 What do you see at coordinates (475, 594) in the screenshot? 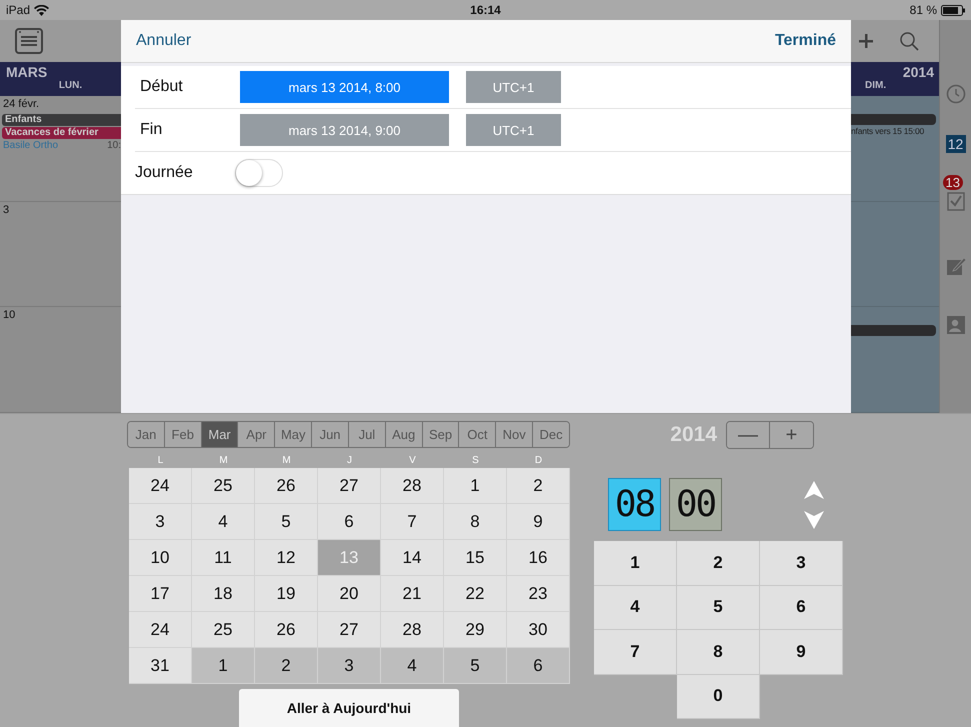
I see `day-cell: 22` at bounding box center [475, 594].